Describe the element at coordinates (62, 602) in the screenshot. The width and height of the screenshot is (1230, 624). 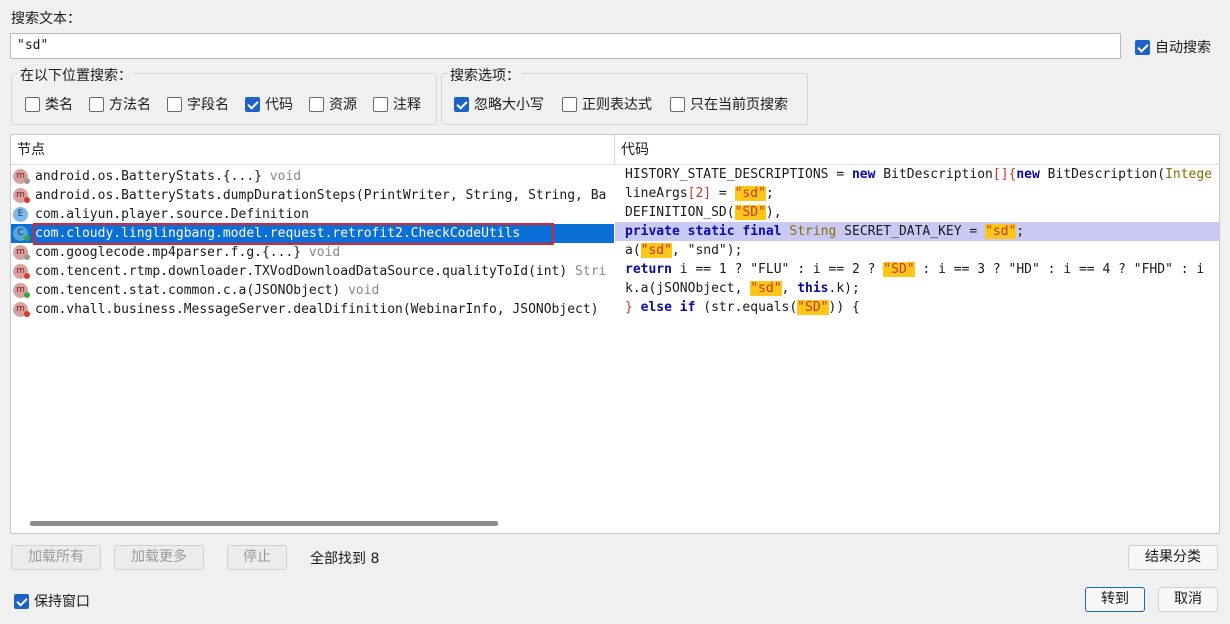
I see `keep-window-label: 保持窗口` at that location.